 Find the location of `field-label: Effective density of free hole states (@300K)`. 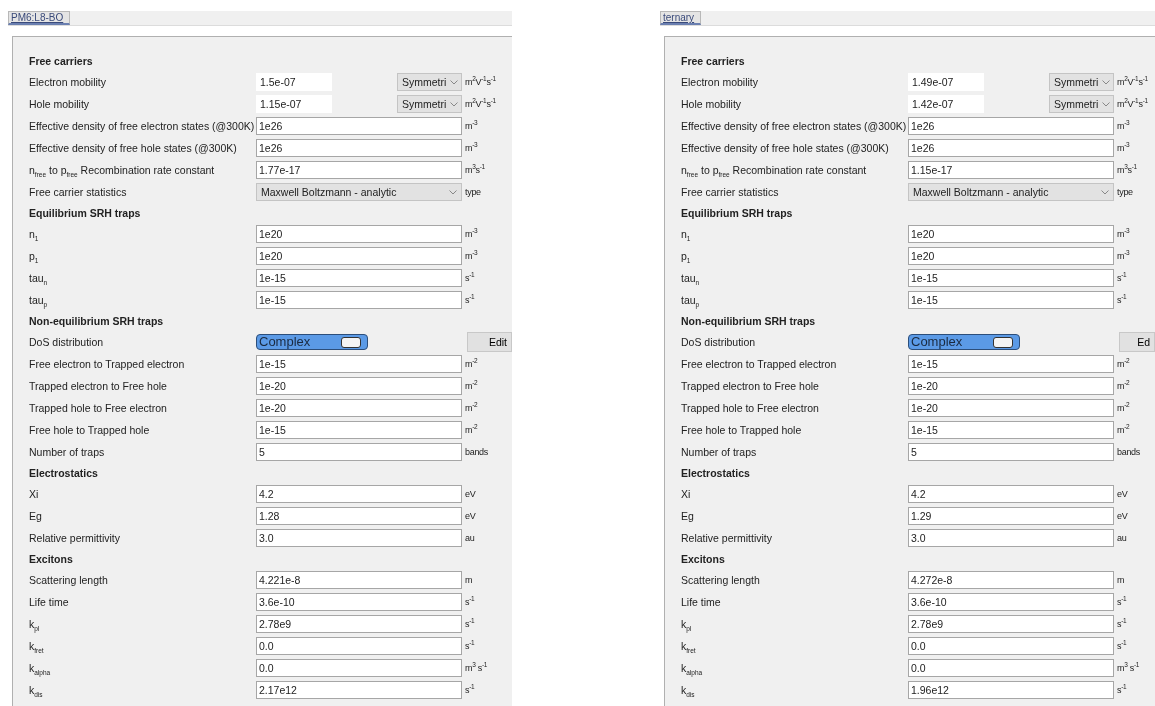

field-label: Effective density of free hole states (@300K) is located at coordinates (785, 148).